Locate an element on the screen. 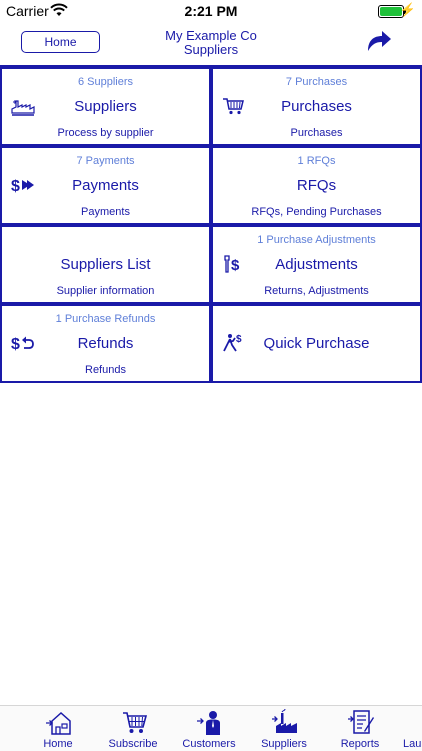 This screenshot has height=751, width=422. tab-label: Lau is located at coordinates (412, 744).